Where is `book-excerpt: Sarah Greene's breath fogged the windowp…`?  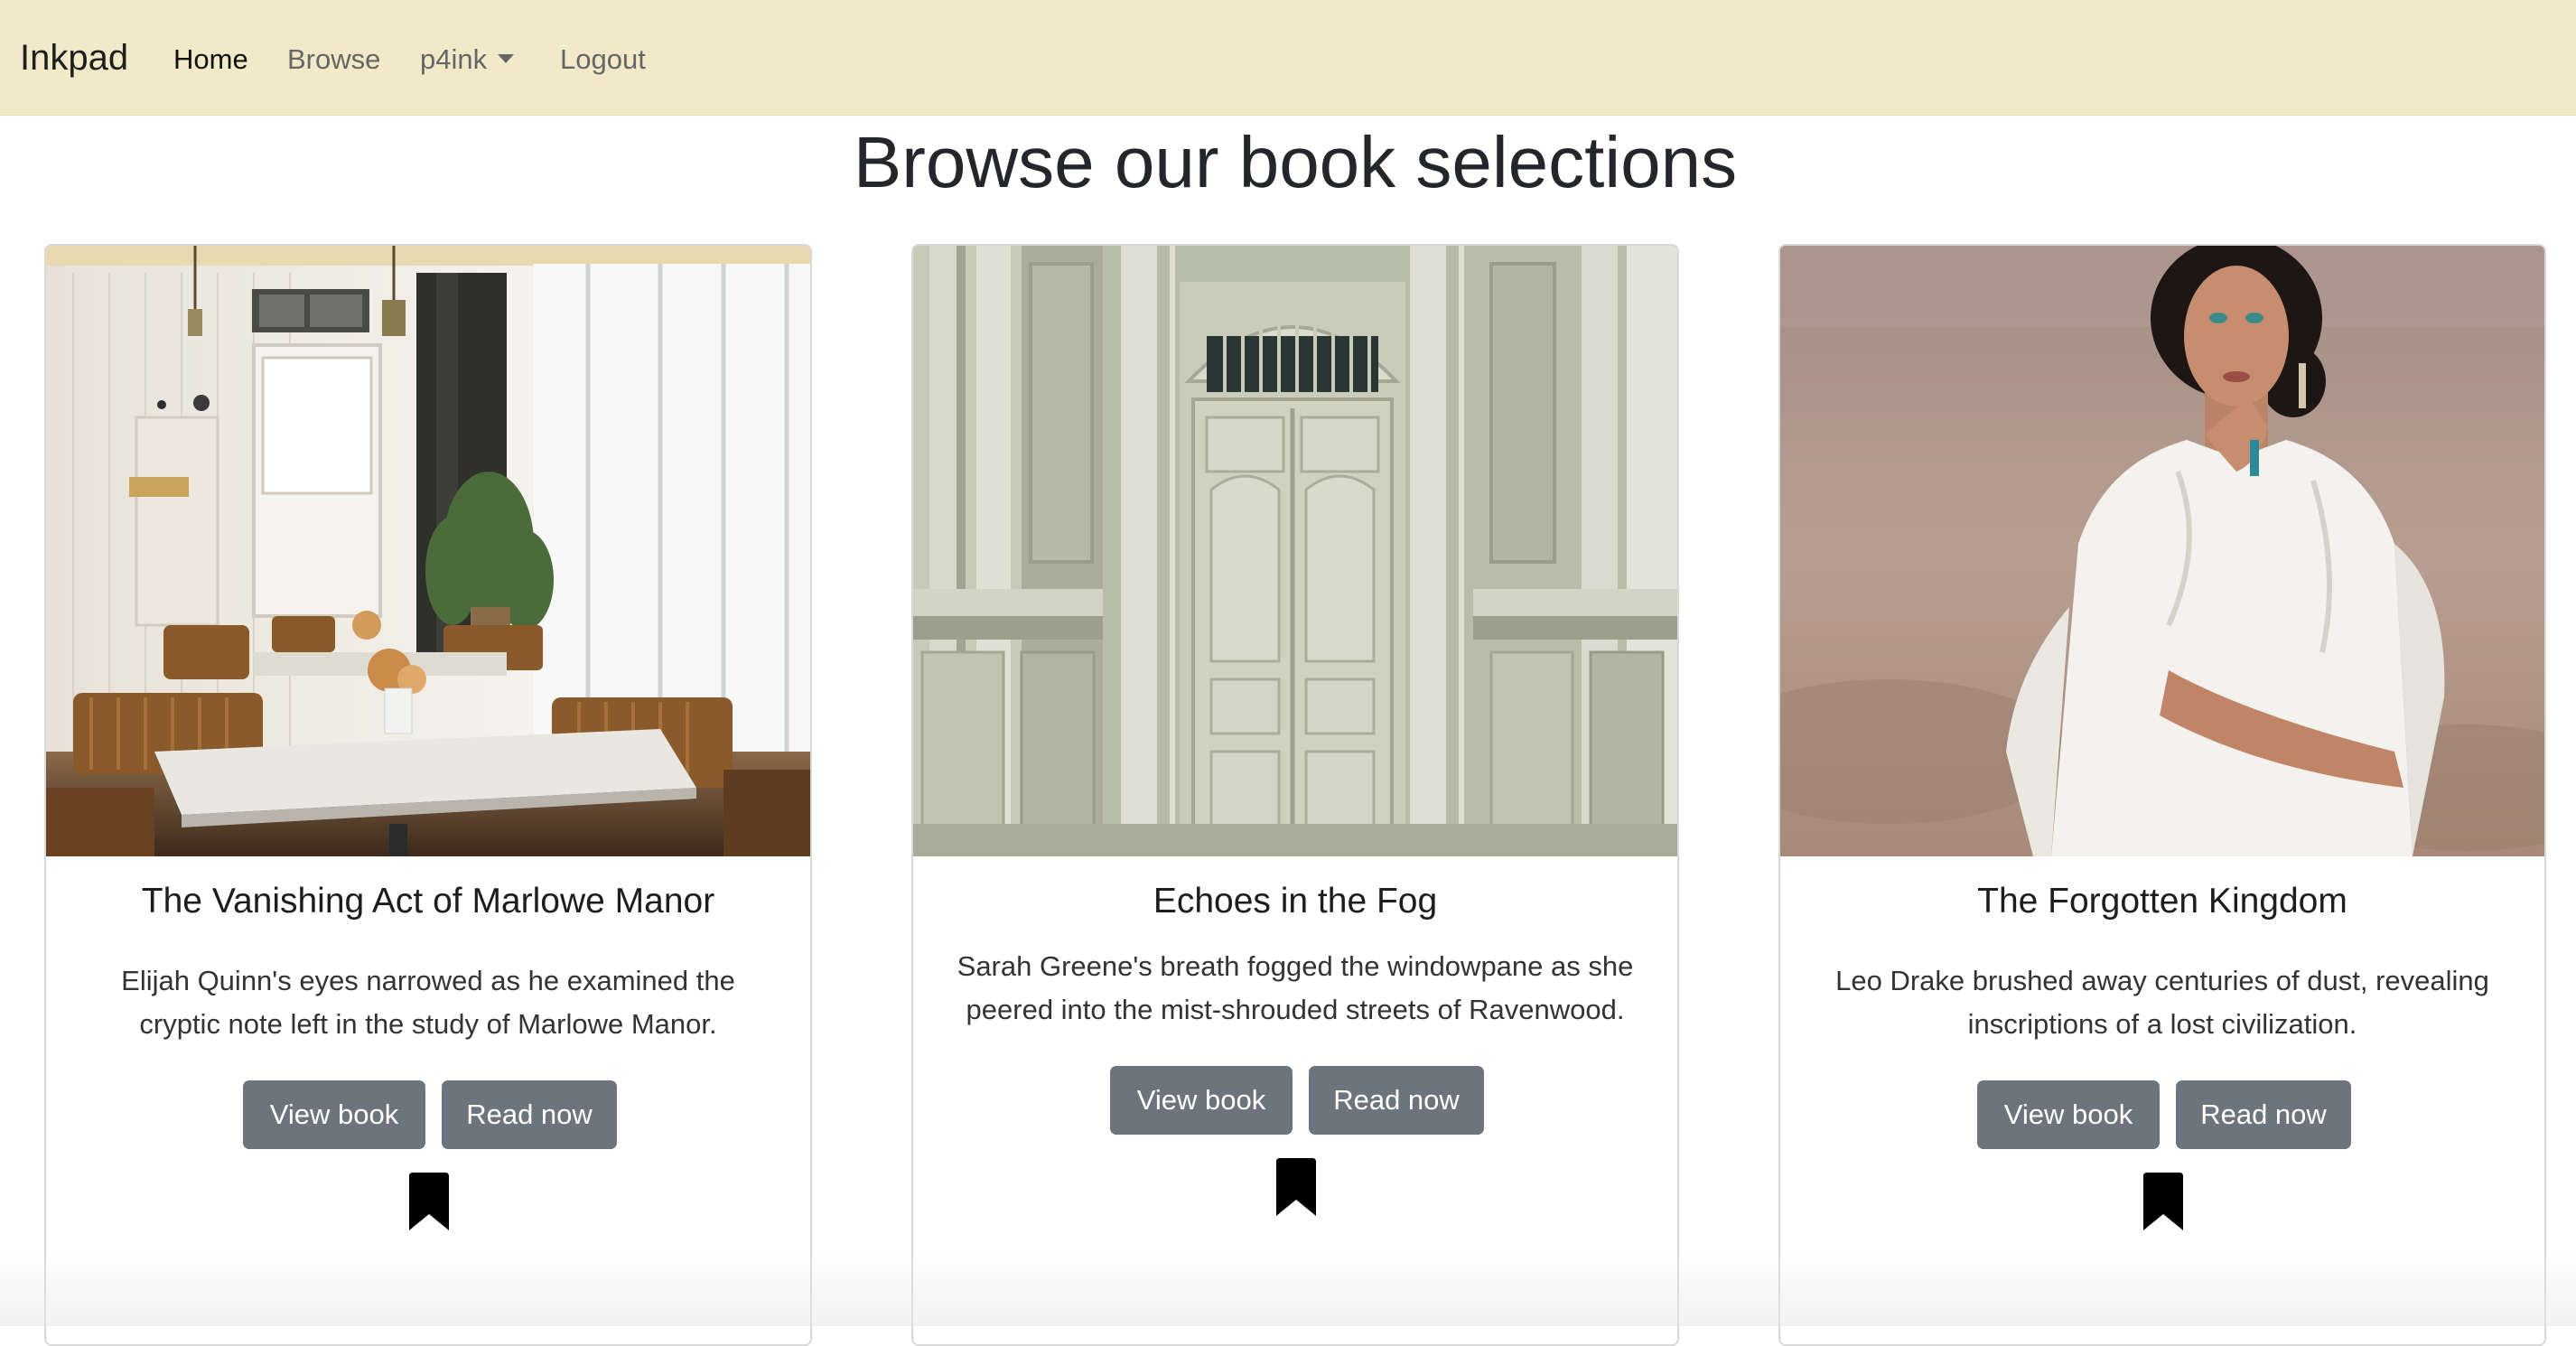
book-excerpt: Sarah Greene's breath fogged the windowp… is located at coordinates (1295, 987).